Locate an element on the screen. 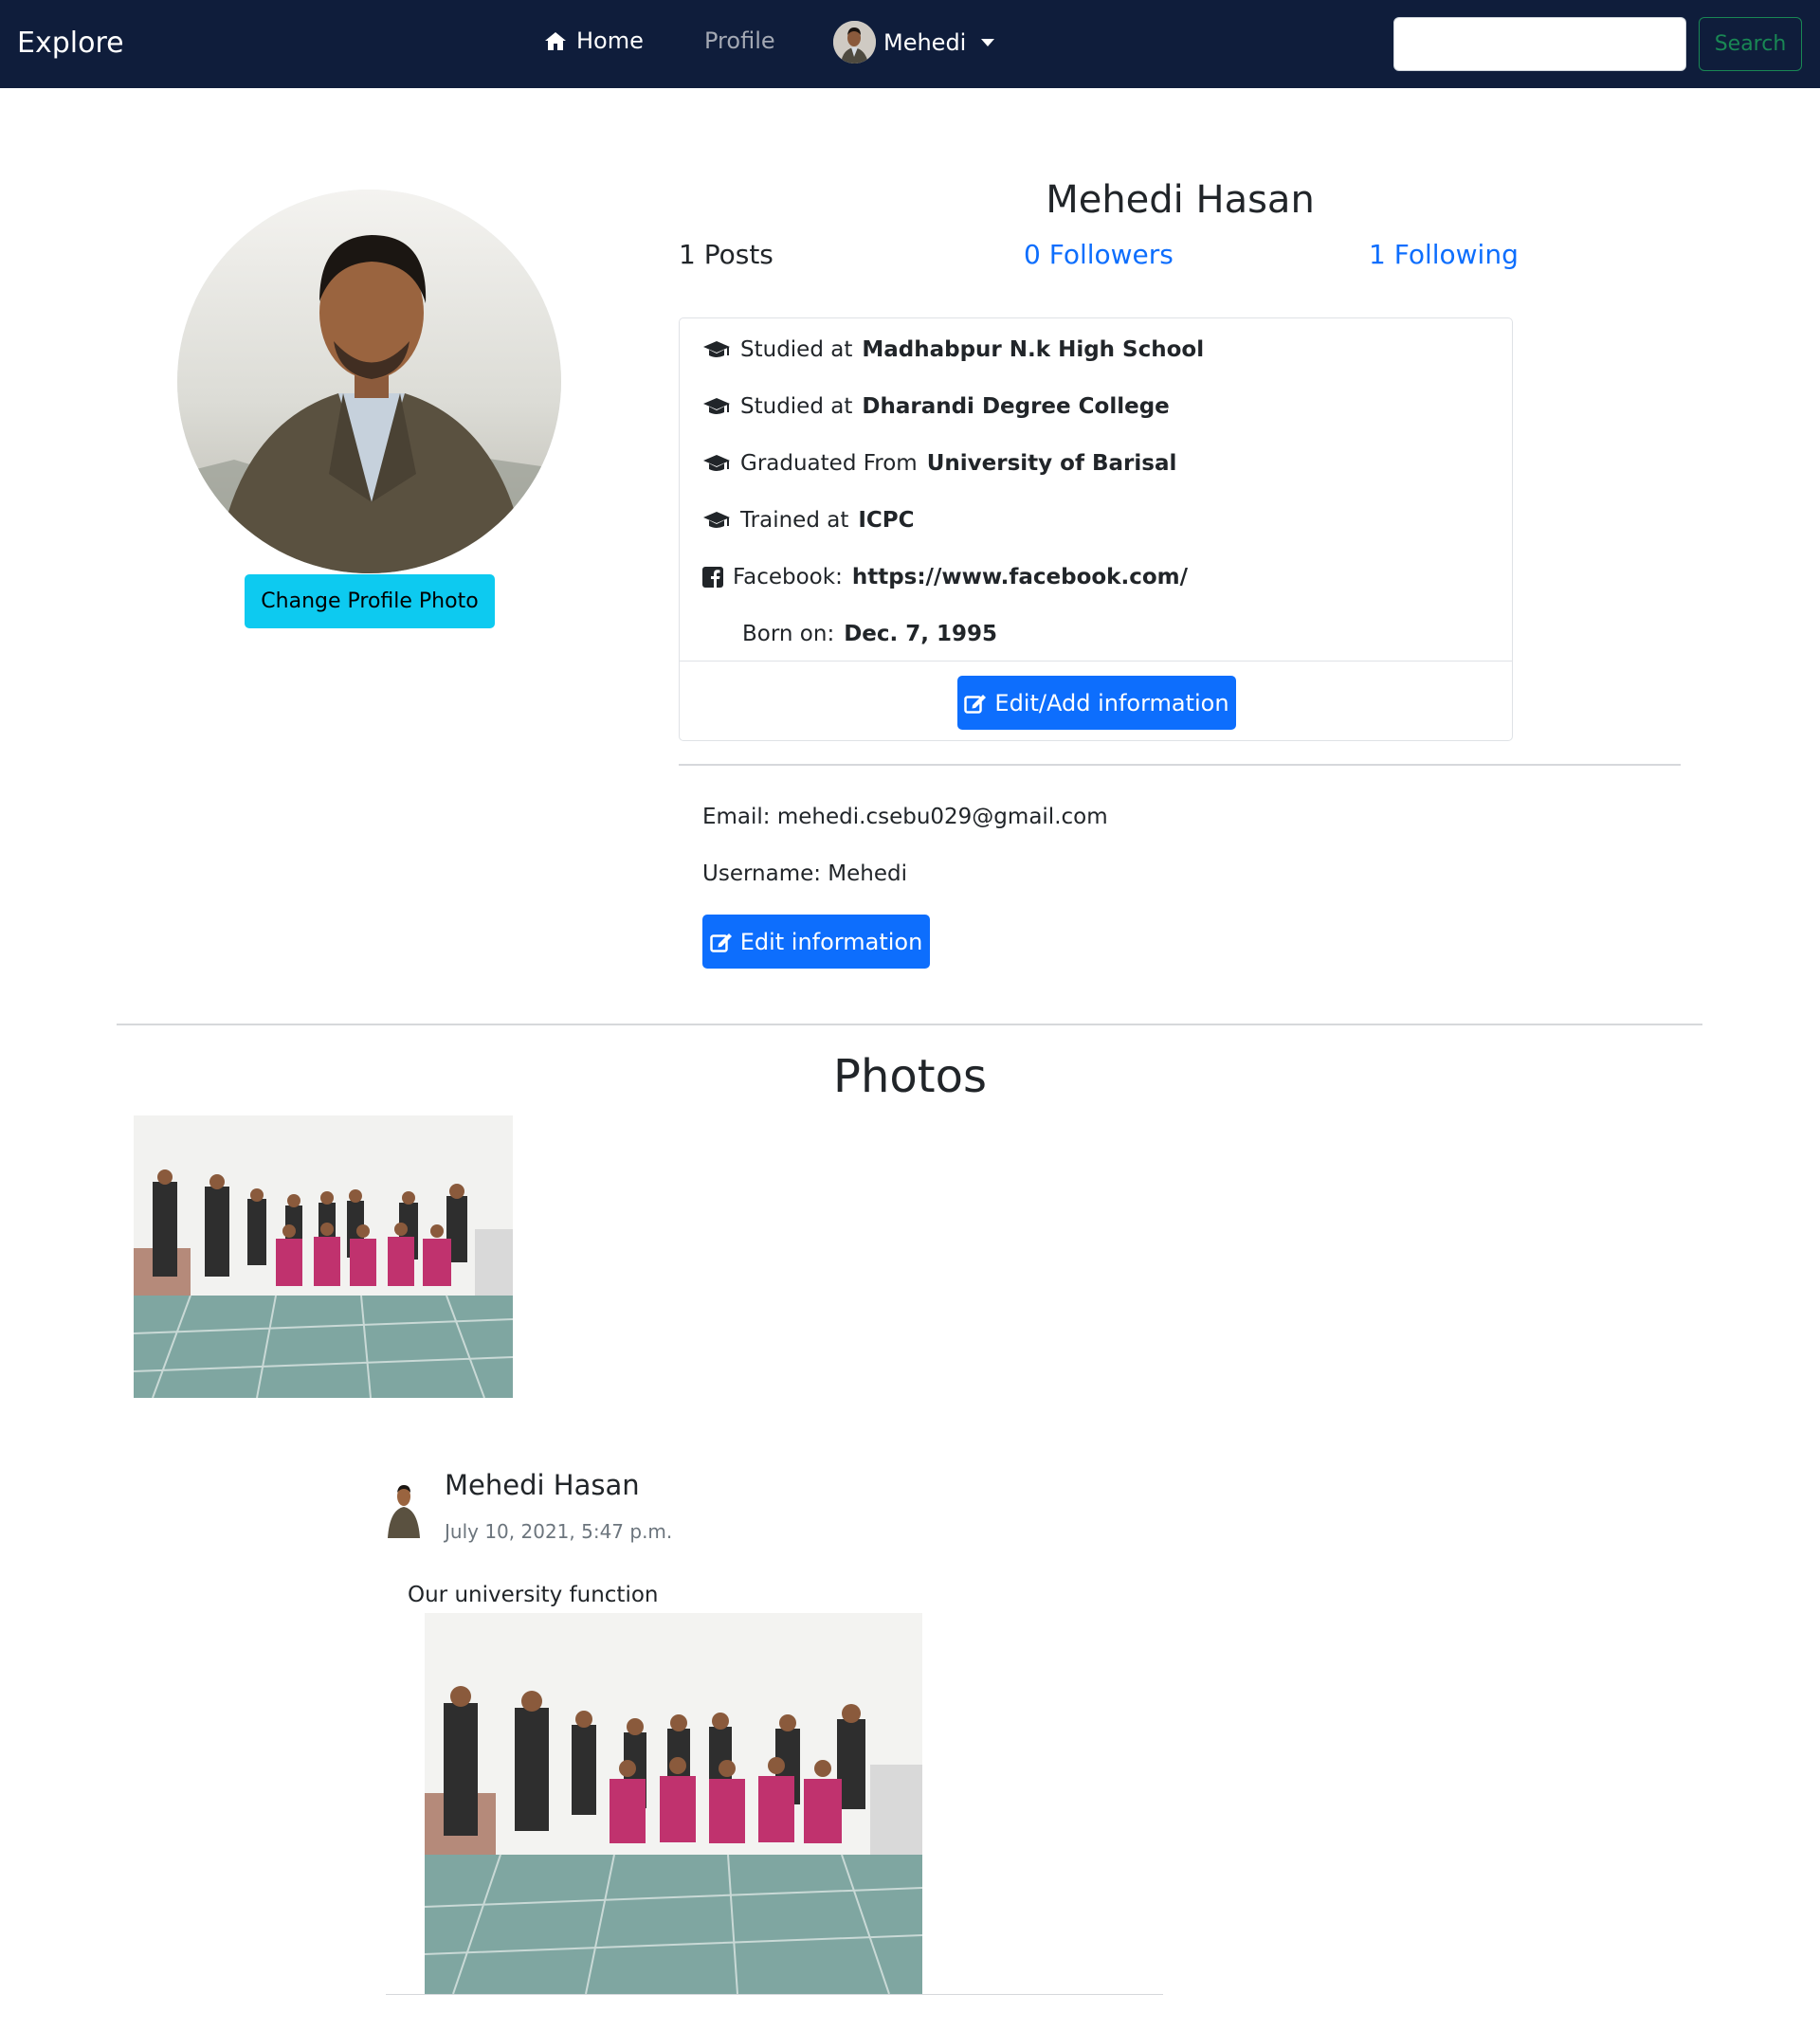 This screenshot has height=2030, width=1820. post-body-text: Our university function is located at coordinates (533, 1595).